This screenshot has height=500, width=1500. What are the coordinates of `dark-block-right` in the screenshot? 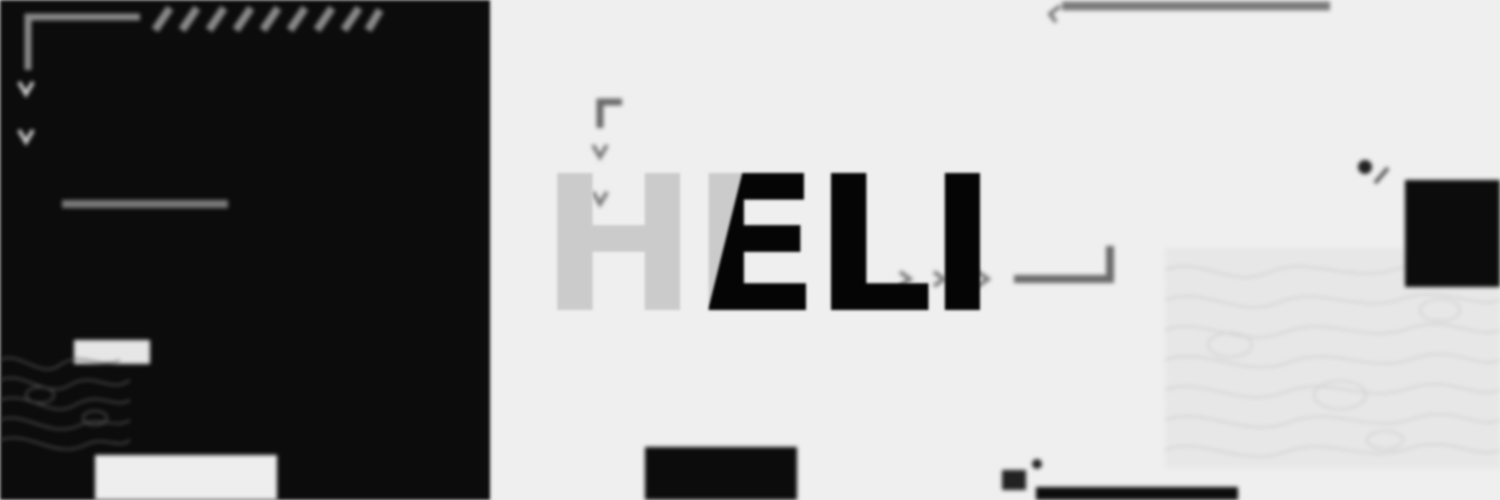 It's located at (1452, 233).